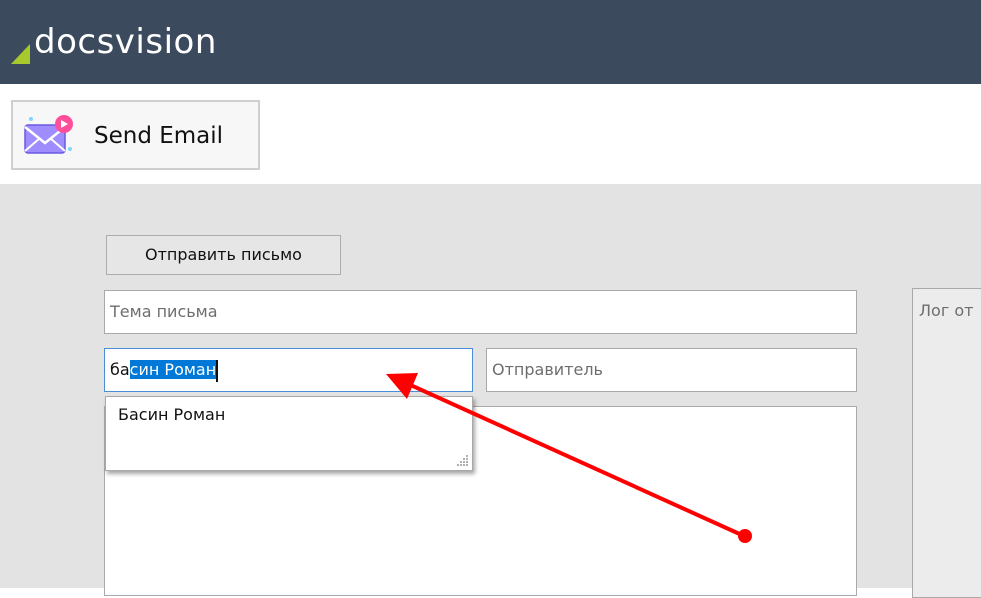 This screenshot has width=981, height=598. Describe the element at coordinates (173, 369) in the screenshot. I see `recipient-selected-text: син Роман` at that location.